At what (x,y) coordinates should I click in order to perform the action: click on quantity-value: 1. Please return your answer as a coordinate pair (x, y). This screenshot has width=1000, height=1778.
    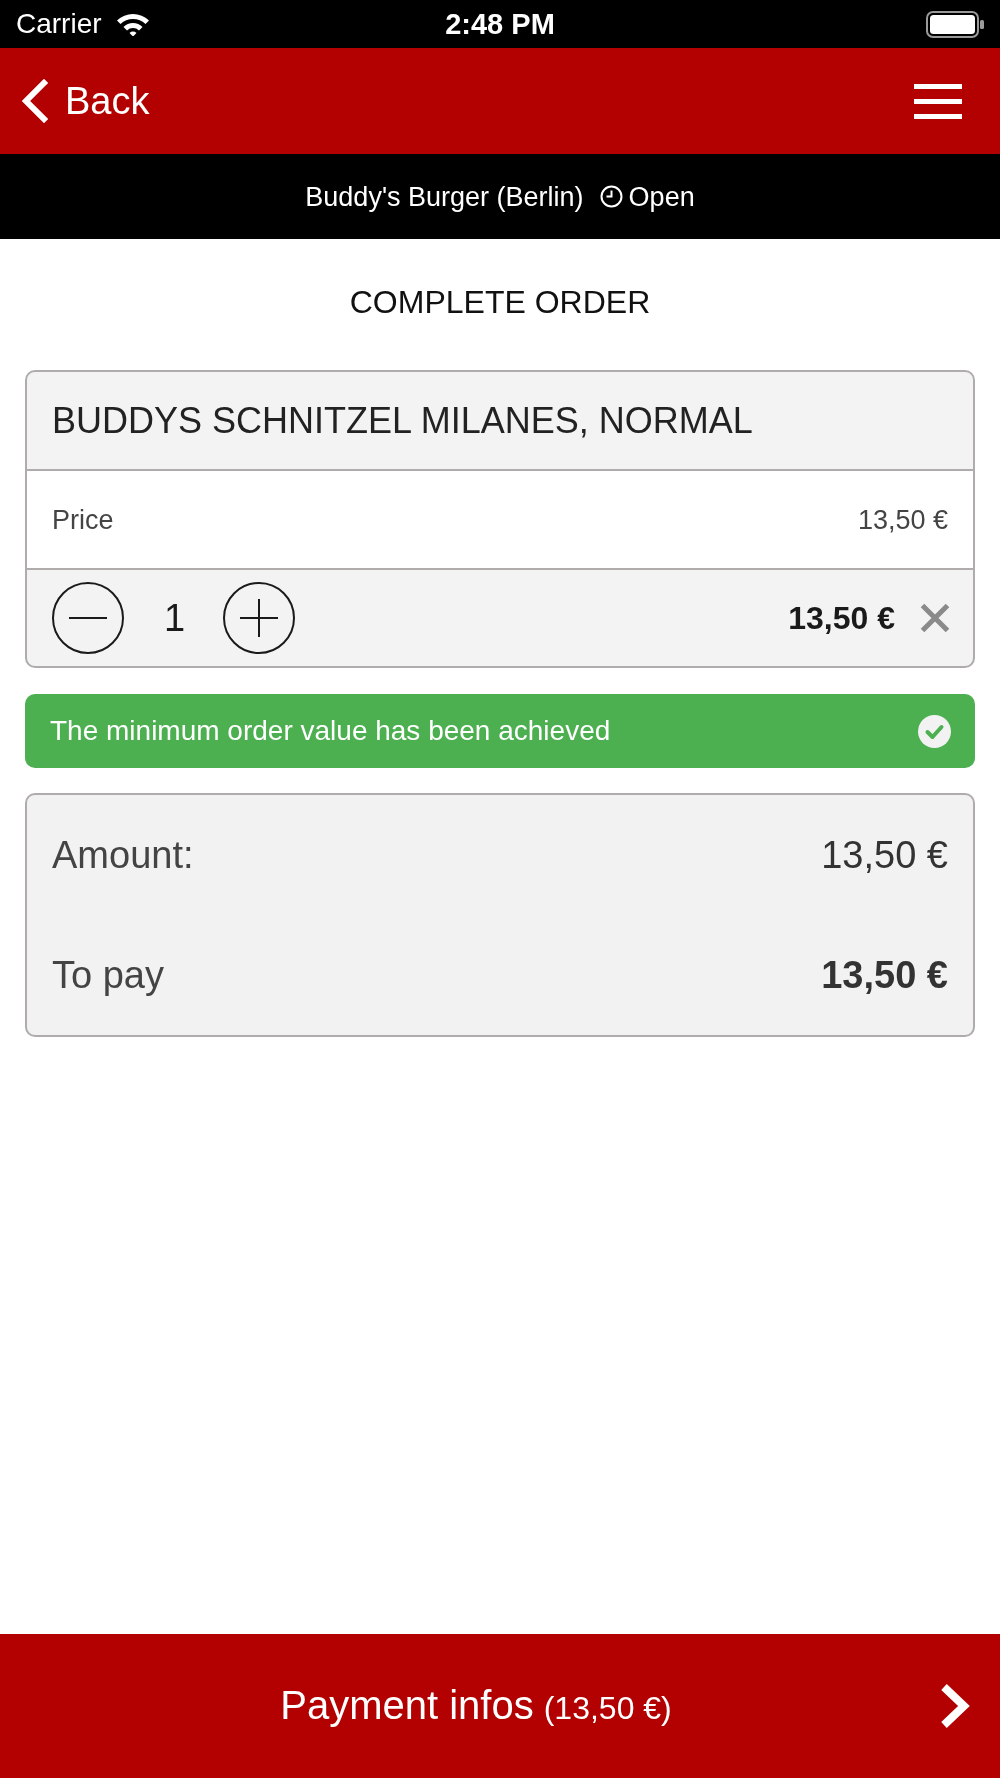
    Looking at the image, I should click on (175, 618).